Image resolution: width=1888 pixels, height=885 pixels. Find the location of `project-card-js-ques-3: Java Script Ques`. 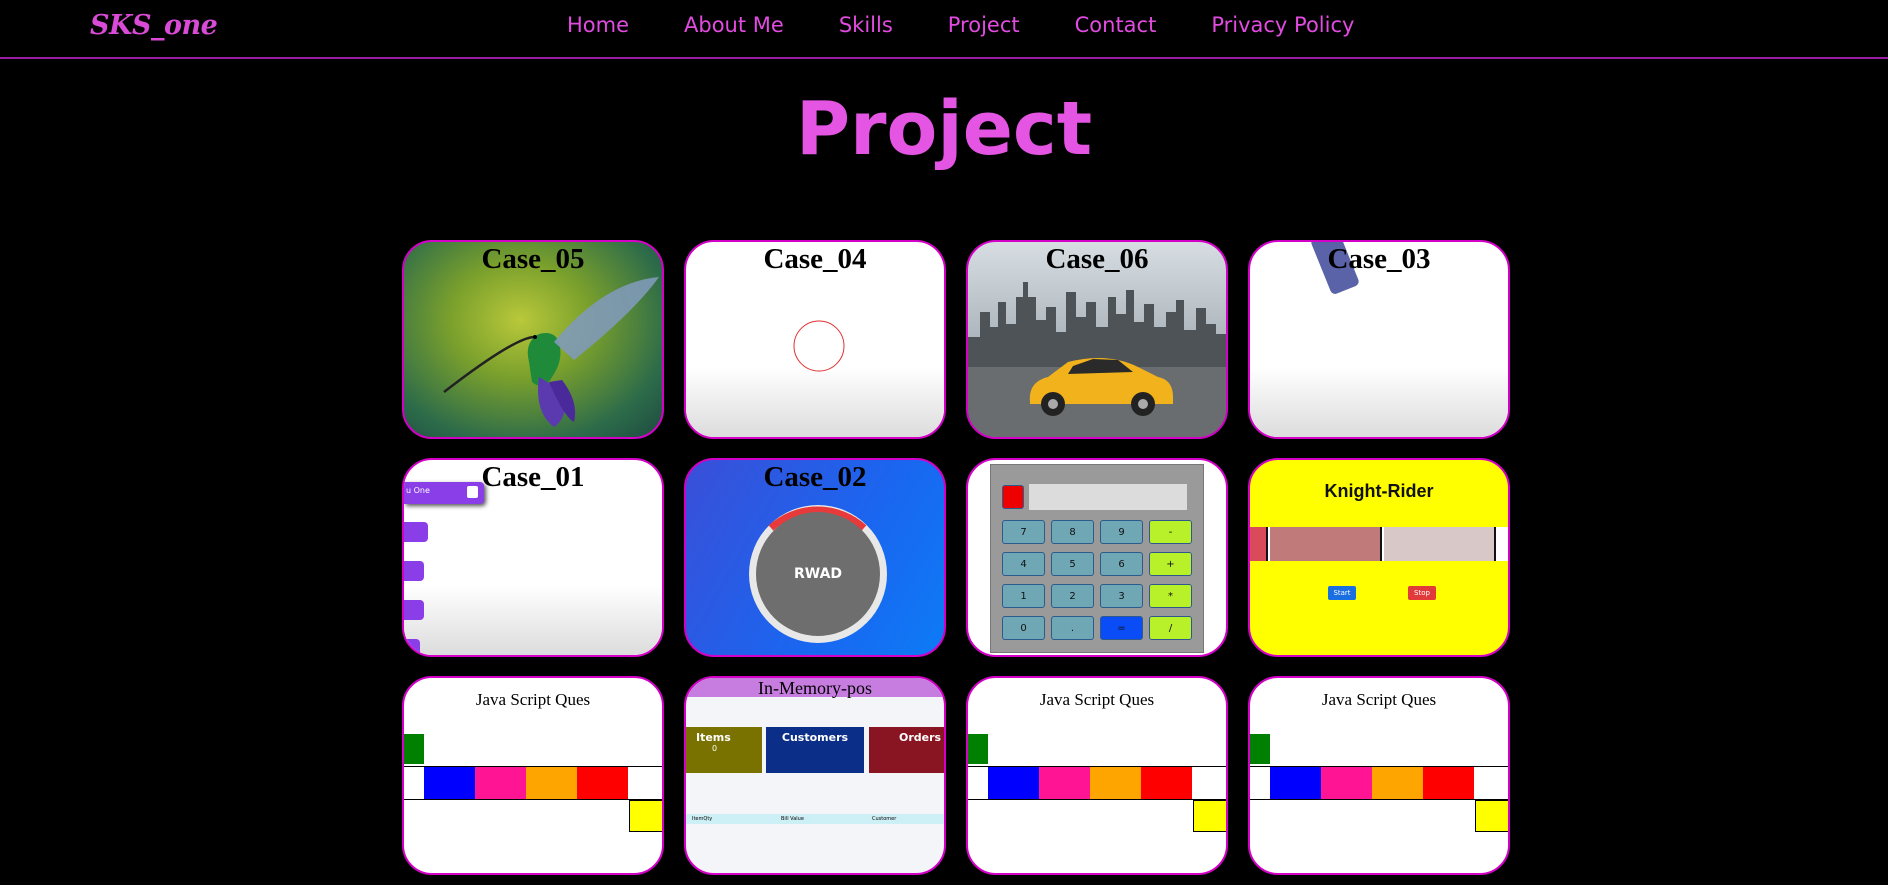

project-card-js-ques-3: Java Script Ques is located at coordinates (1379, 775).